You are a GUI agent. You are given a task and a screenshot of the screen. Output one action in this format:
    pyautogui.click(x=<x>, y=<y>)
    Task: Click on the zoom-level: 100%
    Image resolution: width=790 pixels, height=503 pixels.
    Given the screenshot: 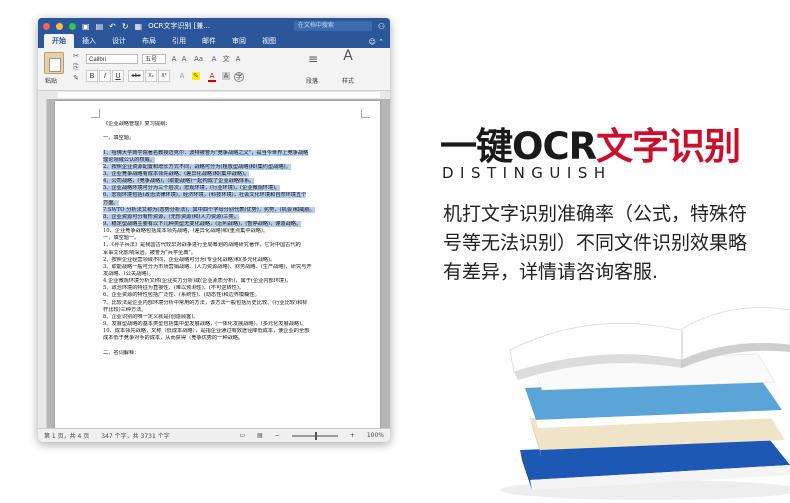 What is the action you would take?
    pyautogui.click(x=375, y=435)
    